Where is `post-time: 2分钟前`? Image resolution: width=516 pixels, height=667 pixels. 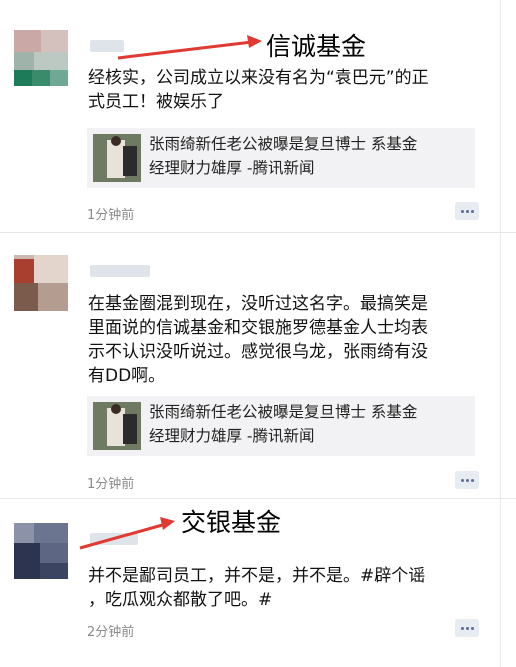
post-time: 2分钟前 is located at coordinates (111, 632).